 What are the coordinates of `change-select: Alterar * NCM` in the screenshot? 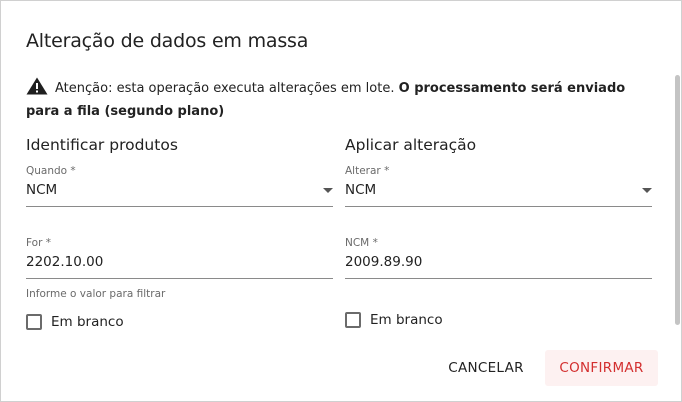 It's located at (498, 186).